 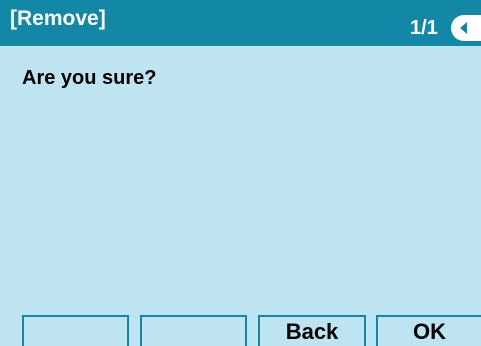 I want to click on confirmation-message: Are you sure?, so click(x=89, y=78).